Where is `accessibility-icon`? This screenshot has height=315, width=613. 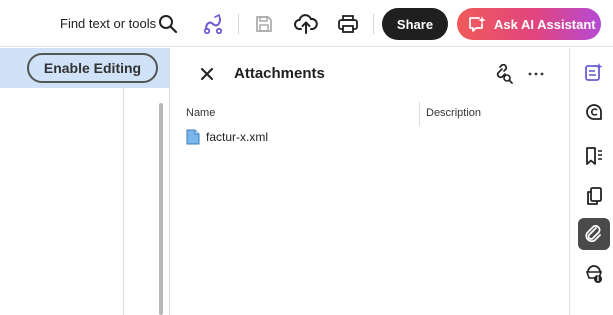
accessibility-icon is located at coordinates (594, 274).